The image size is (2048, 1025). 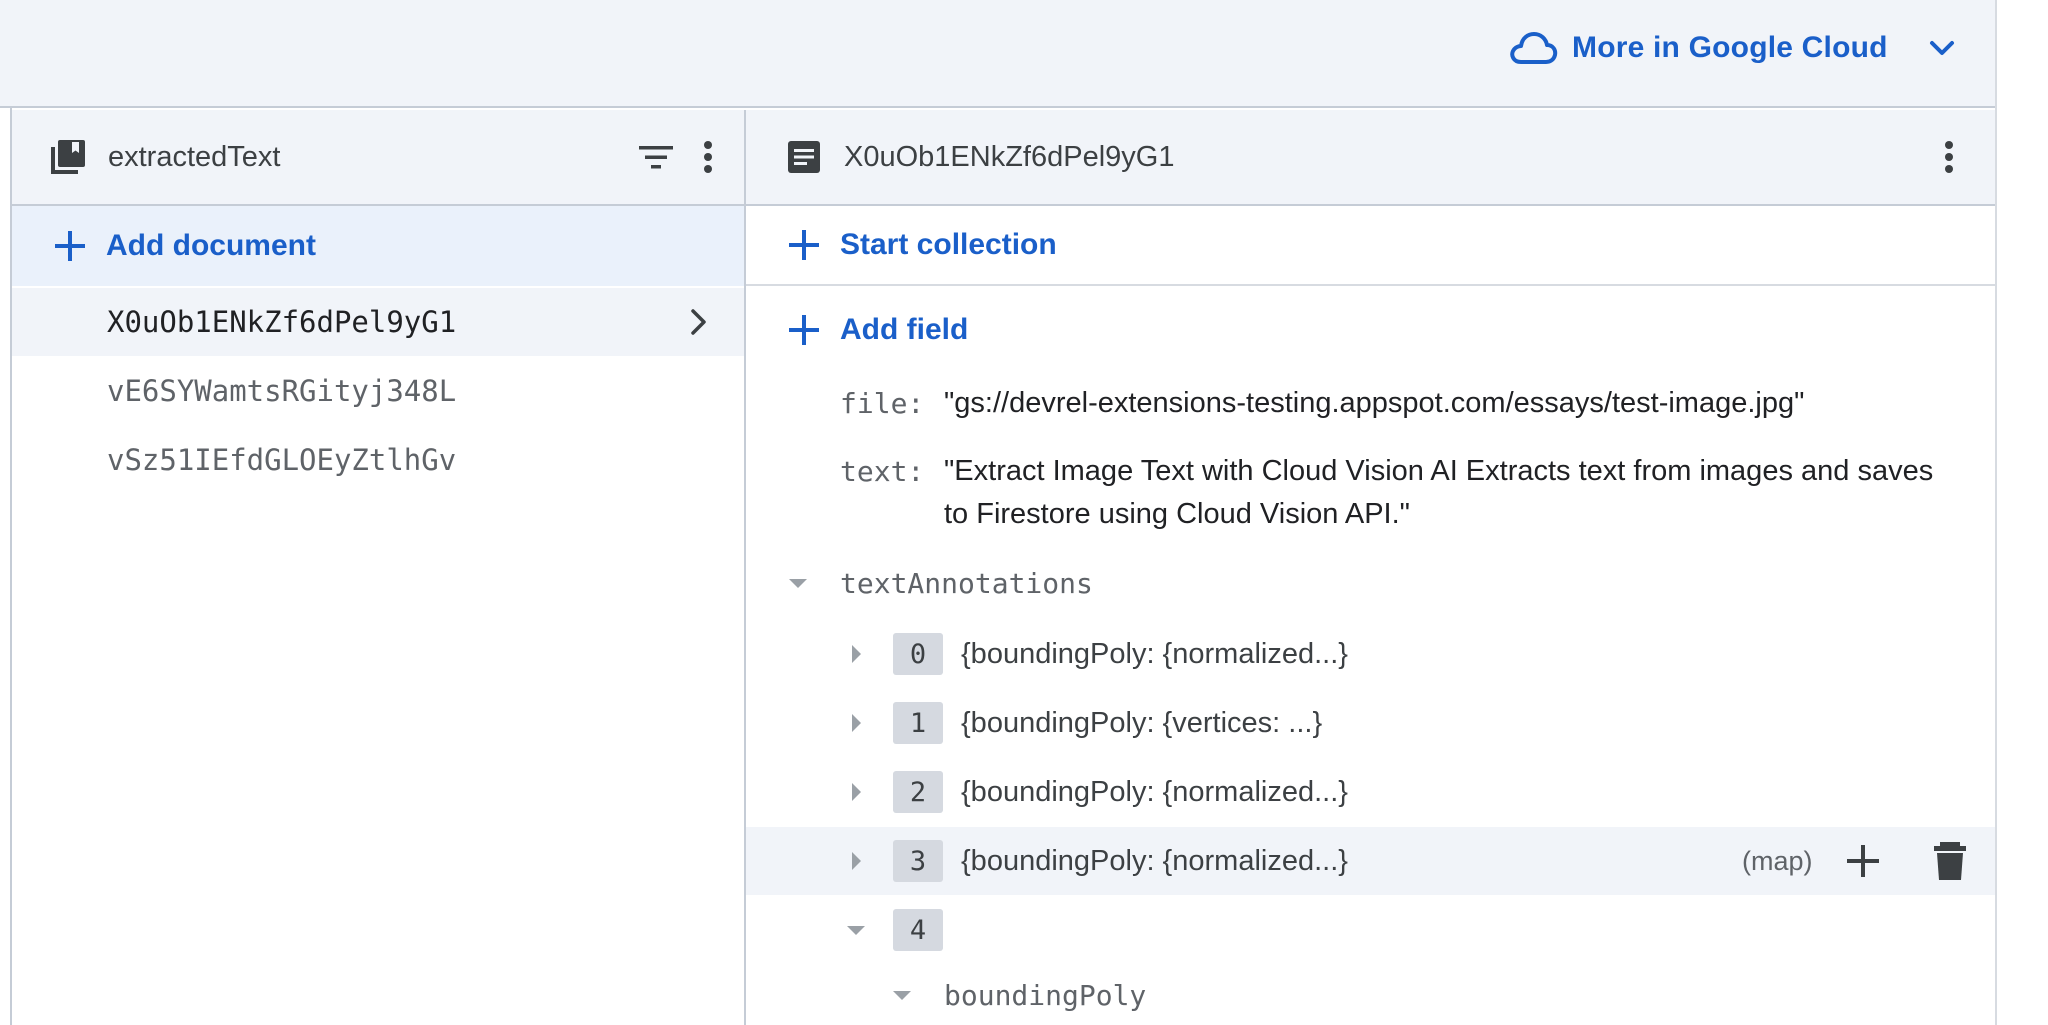 What do you see at coordinates (698, 322) in the screenshot?
I see `chevron-right-icon` at bounding box center [698, 322].